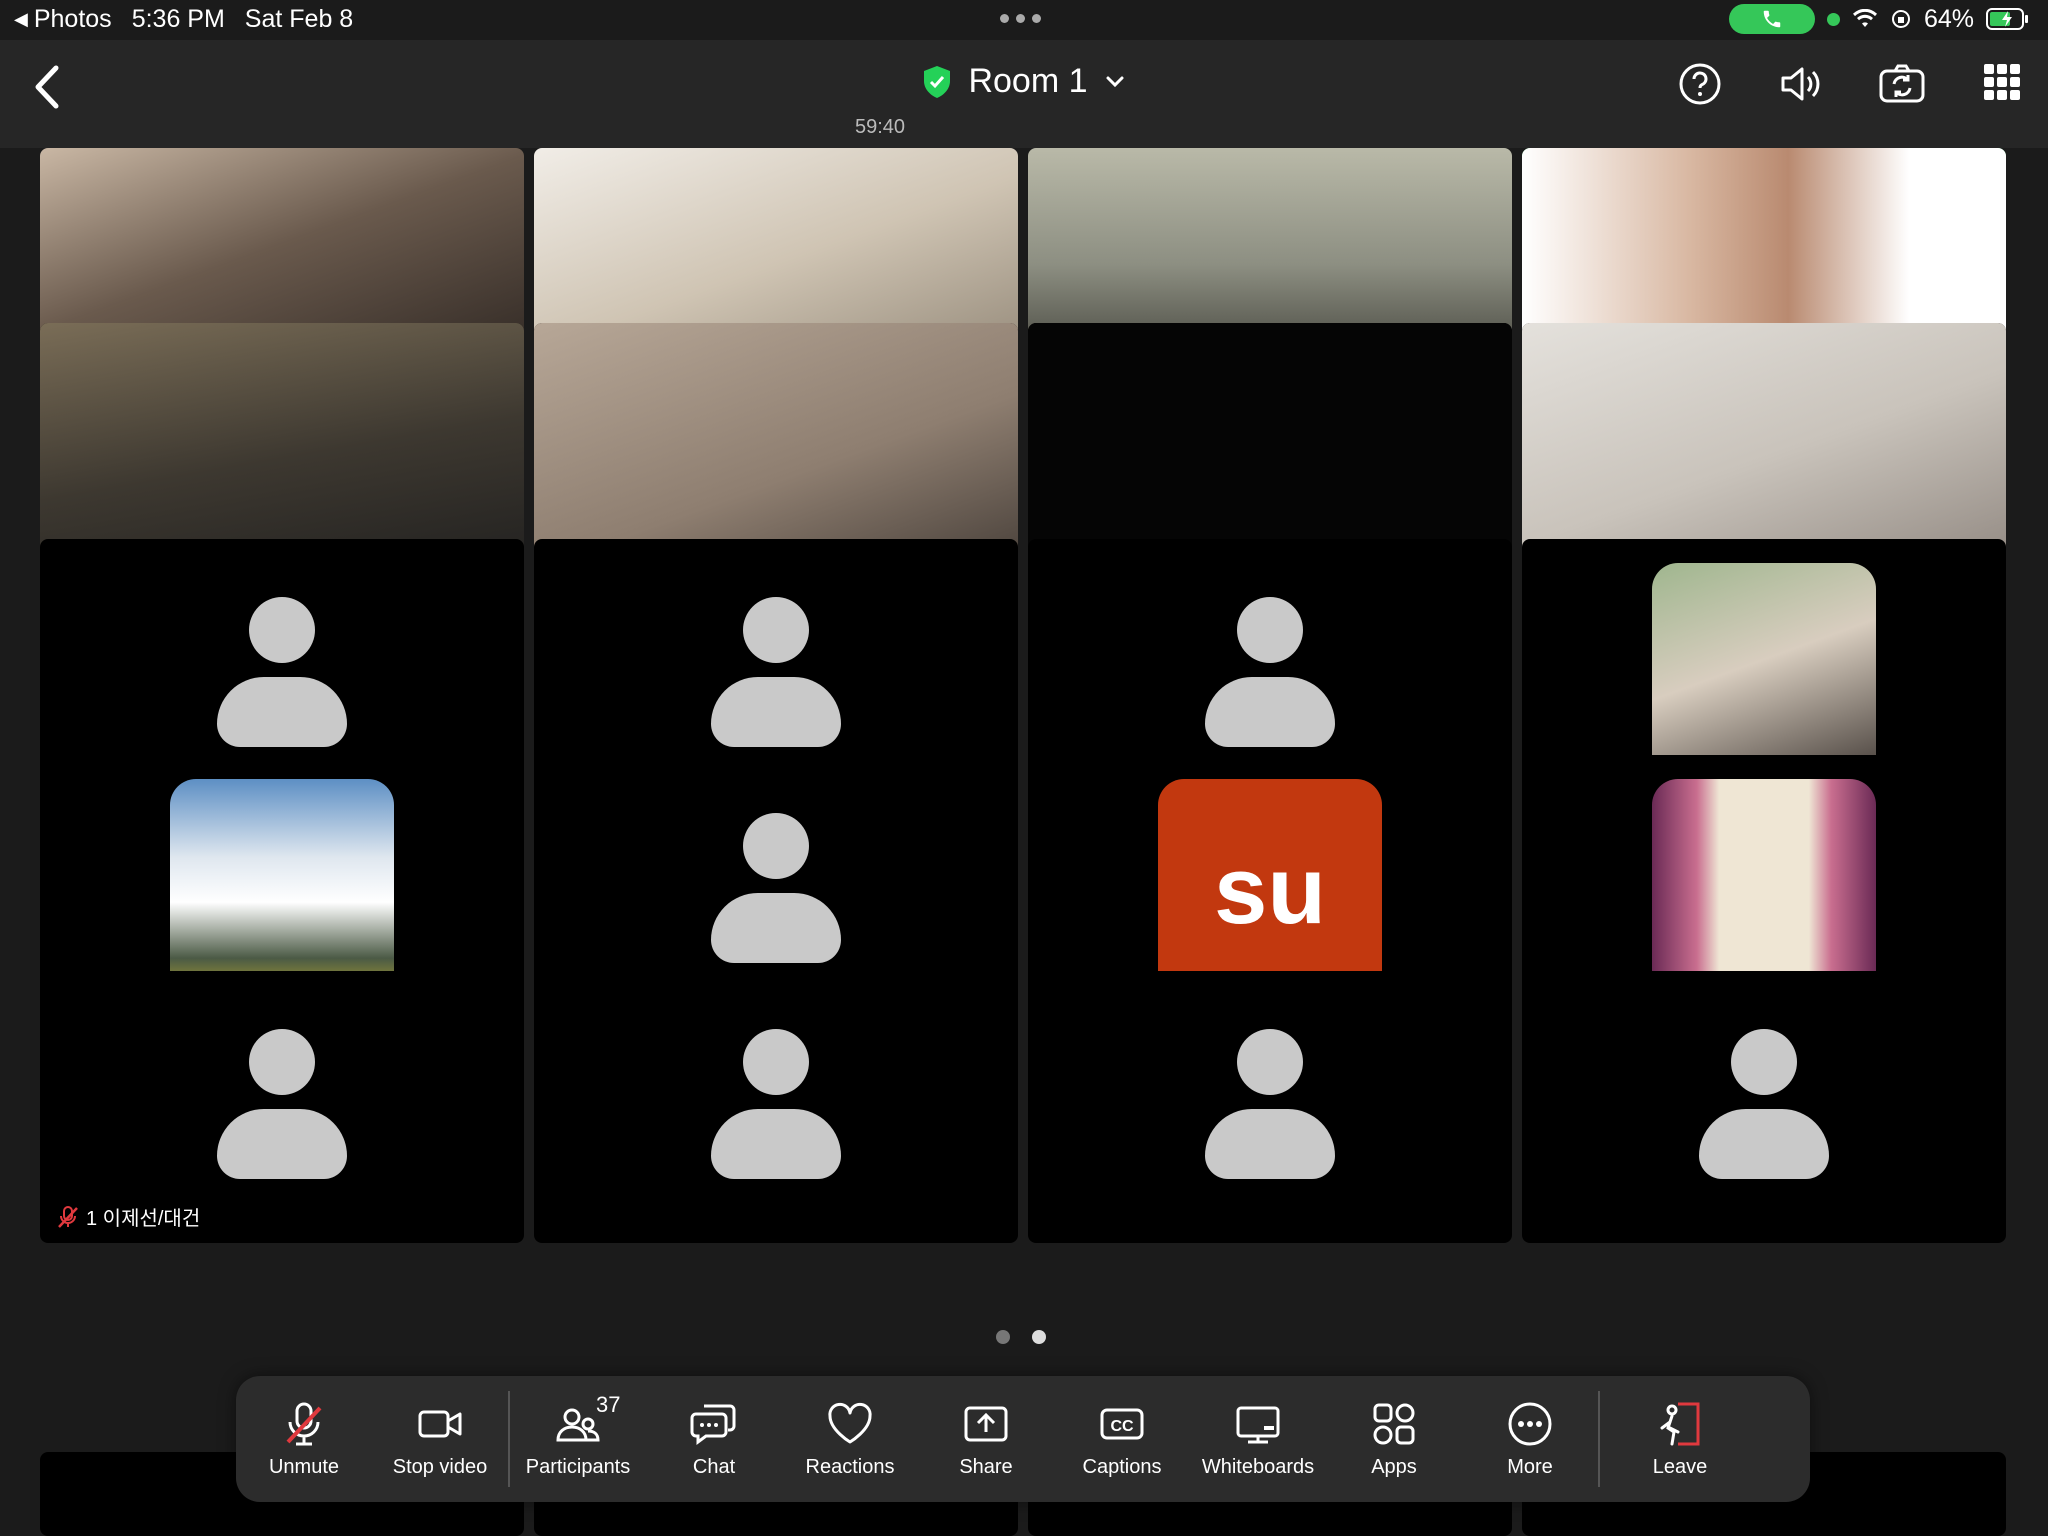 Image resolution: width=2048 pixels, height=1536 pixels. I want to click on share-label: Share, so click(986, 1466).